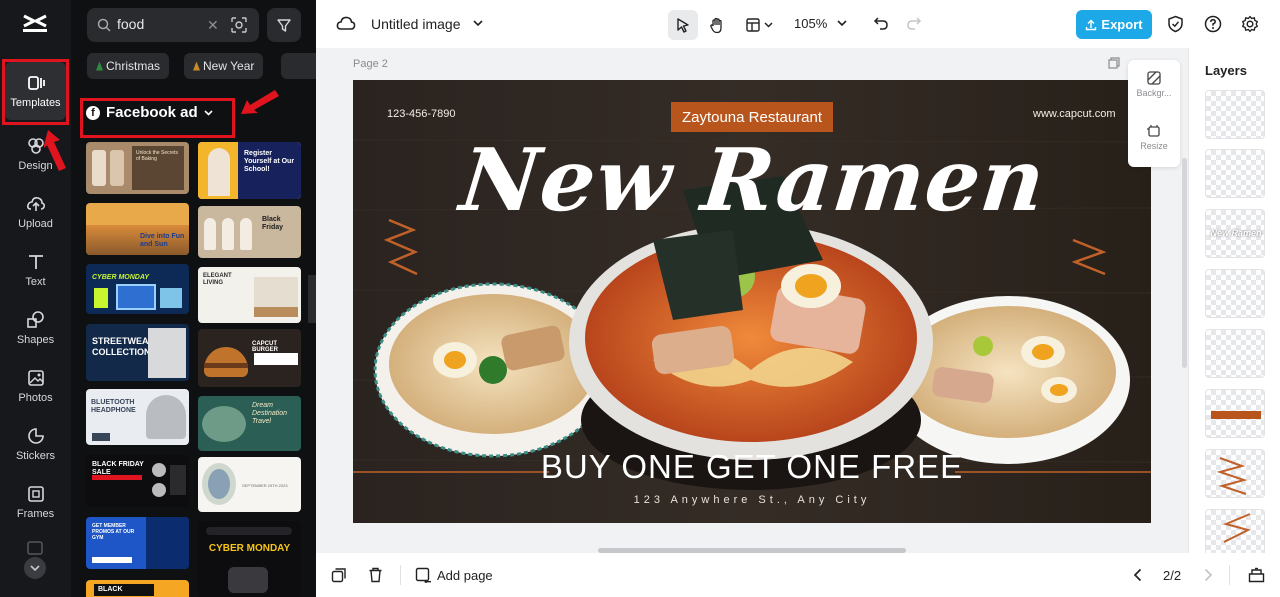  Describe the element at coordinates (239, 25) in the screenshot. I see `image-search-icon` at that location.